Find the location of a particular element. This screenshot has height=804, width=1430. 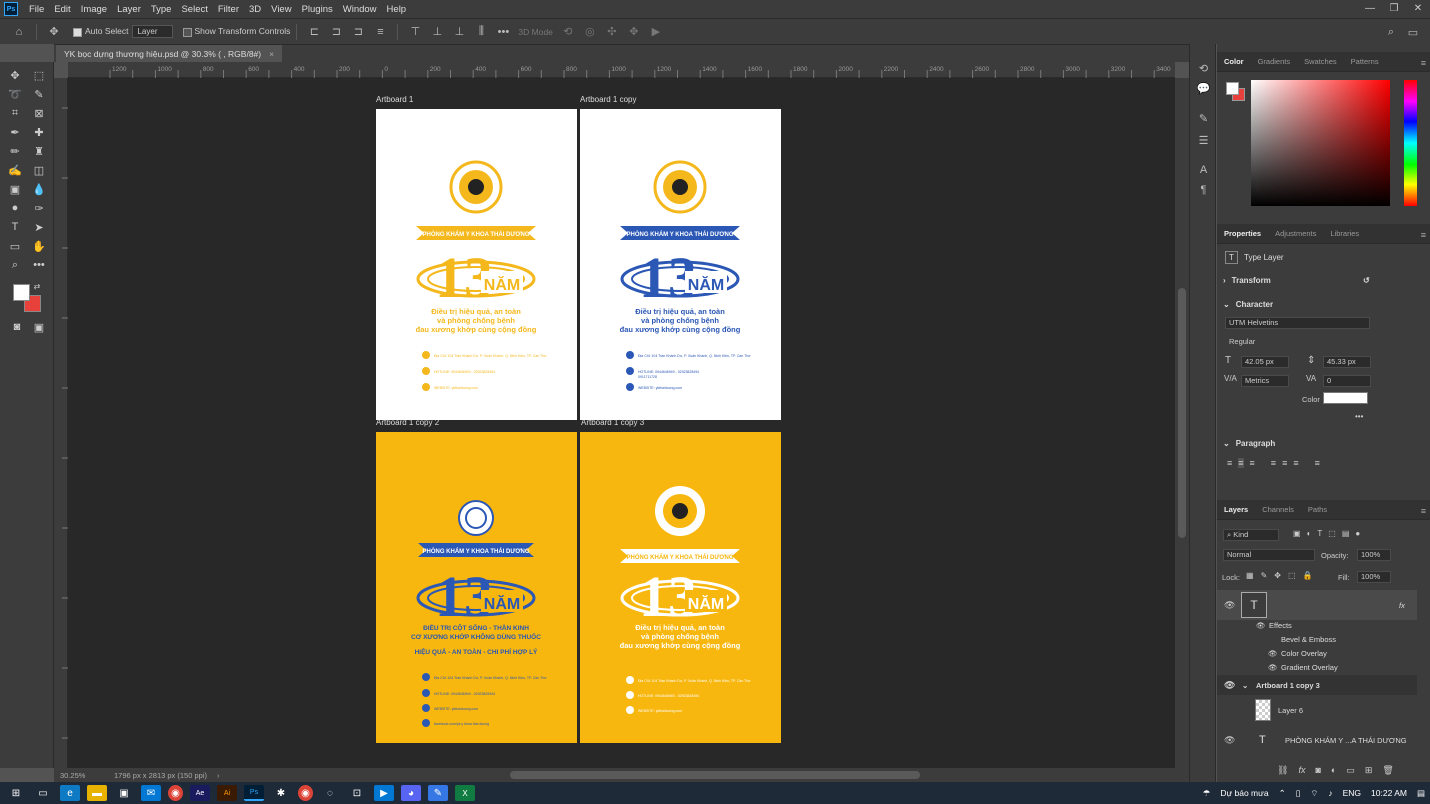

justify-left-icon: ≡ is located at coordinates (1273, 463).